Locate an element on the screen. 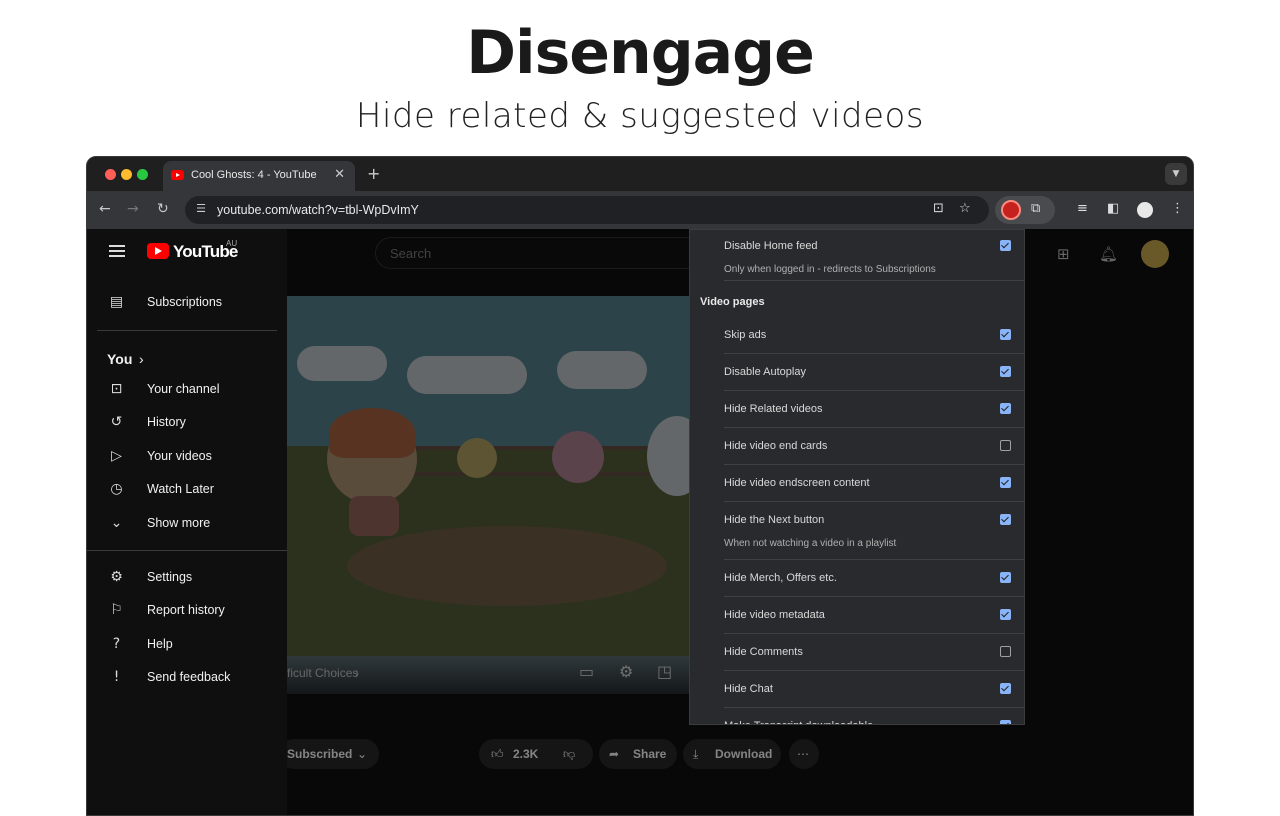 This screenshot has height=816, width=1280. option-label: Hide Merch, Offers etc. is located at coordinates (780, 578).